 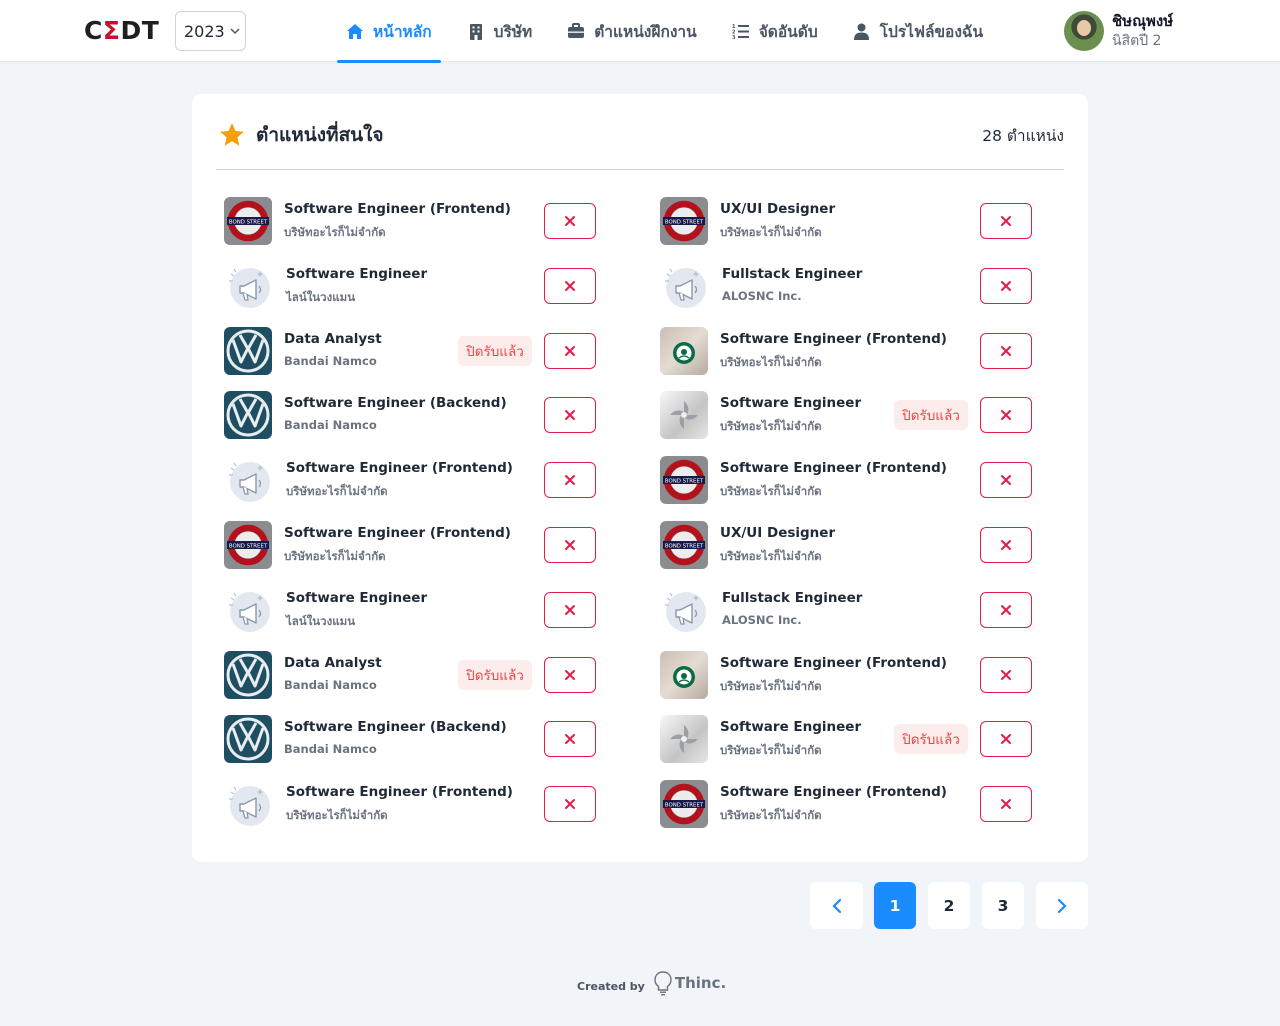 I want to click on prev-page-button, so click(x=836, y=905).